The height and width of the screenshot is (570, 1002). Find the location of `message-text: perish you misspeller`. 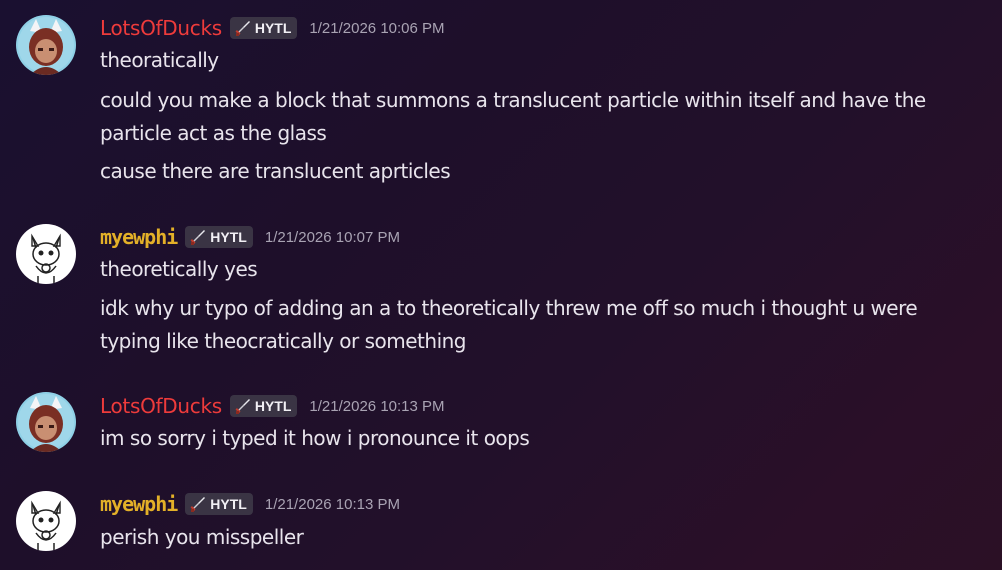

message-text: perish you misspeller is located at coordinates (202, 537).